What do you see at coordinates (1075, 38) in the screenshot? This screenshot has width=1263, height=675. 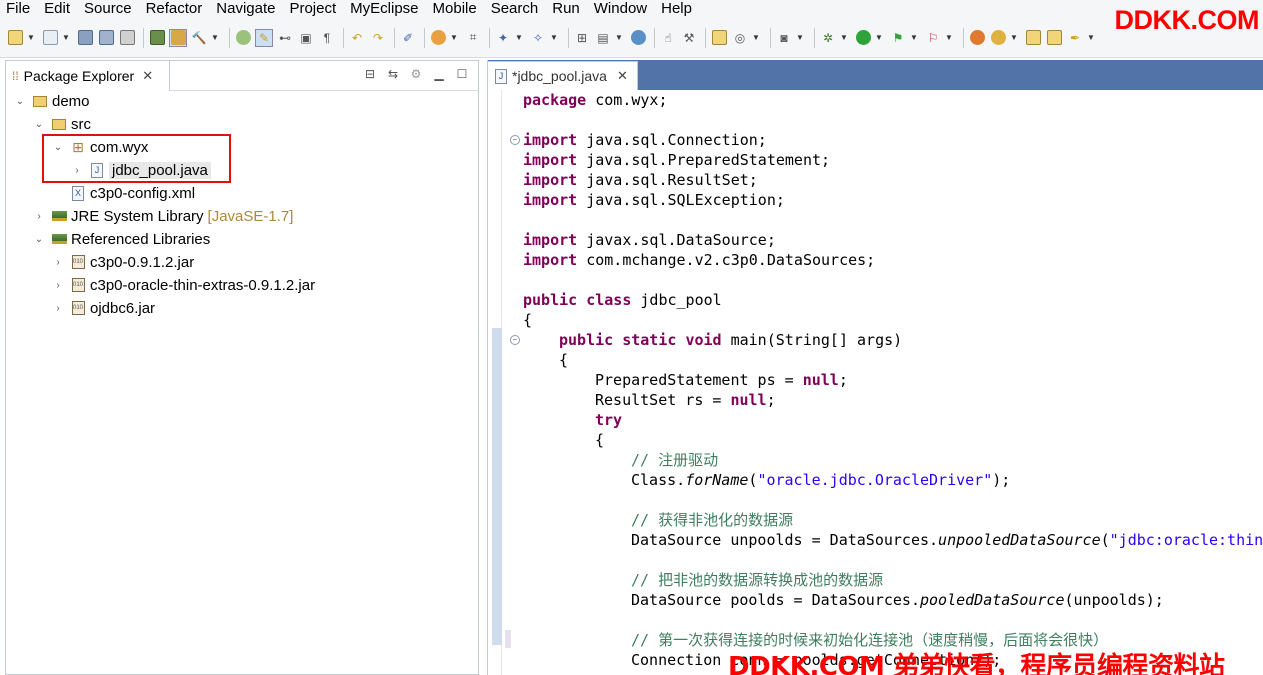 I see `brush-icon: ✒` at bounding box center [1075, 38].